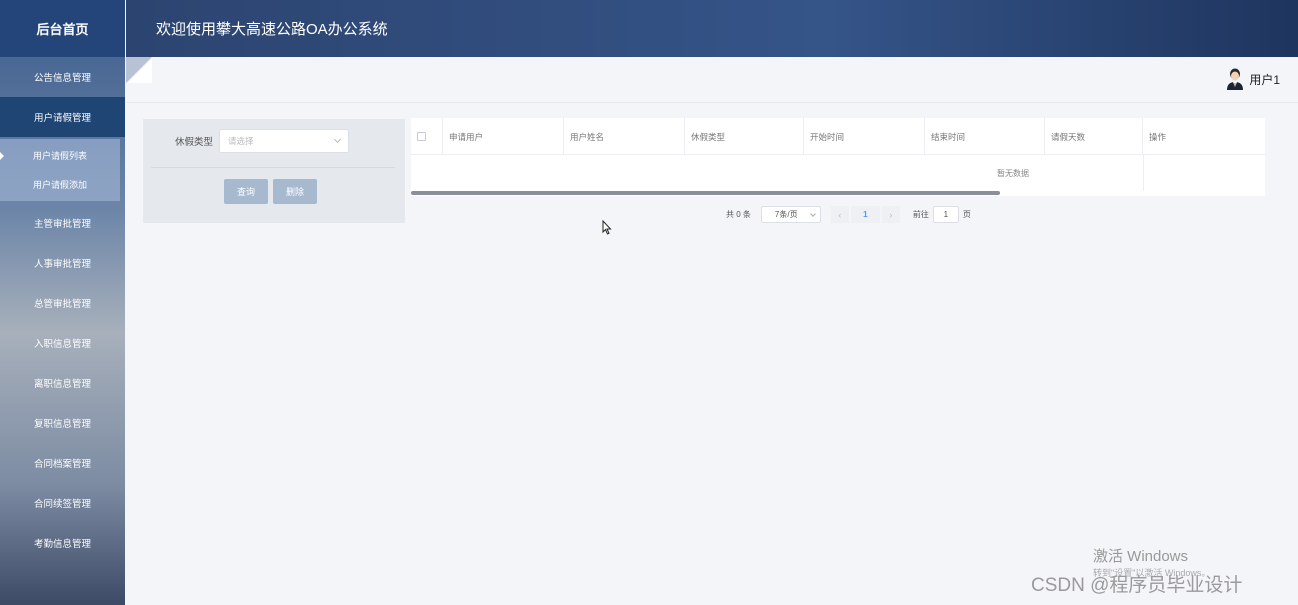  I want to click on windows-activation-watermark: 激活 Windows, so click(1141, 556).